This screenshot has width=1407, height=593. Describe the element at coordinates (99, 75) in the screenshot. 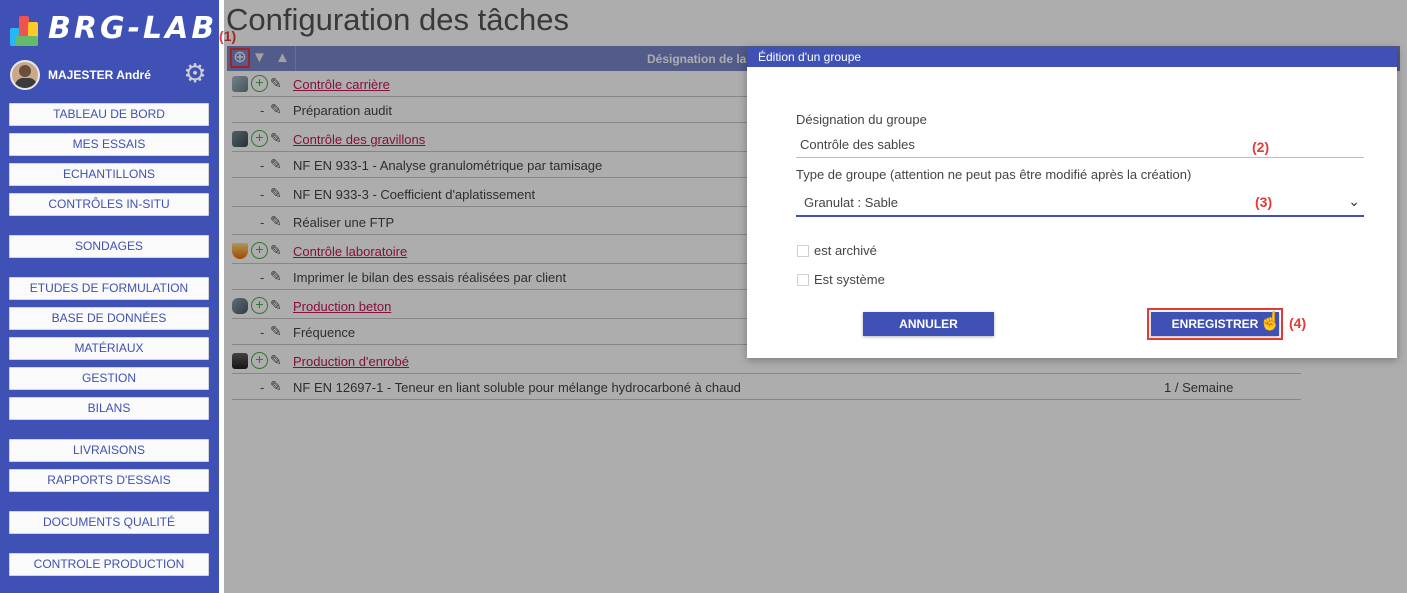

I see `user-name: MAJESTER André` at that location.